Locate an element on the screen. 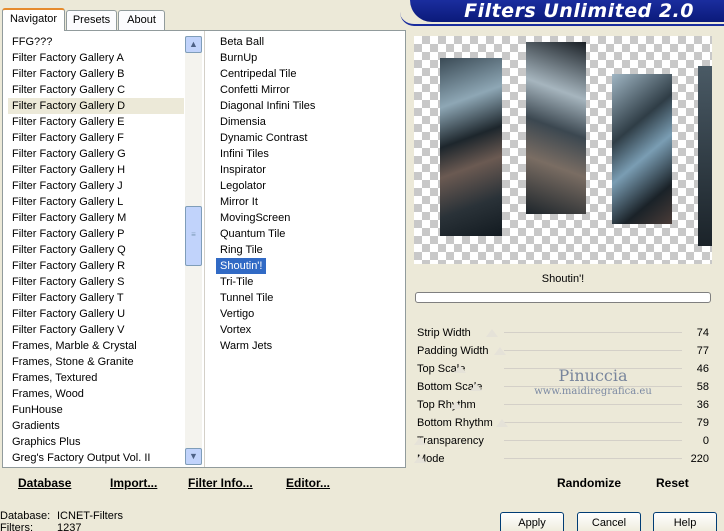  filter-item: Quantum Tile is located at coordinates (306, 234).